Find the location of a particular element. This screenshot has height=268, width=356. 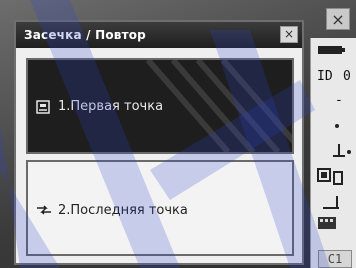

arrow-link-icon is located at coordinates (44, 211).